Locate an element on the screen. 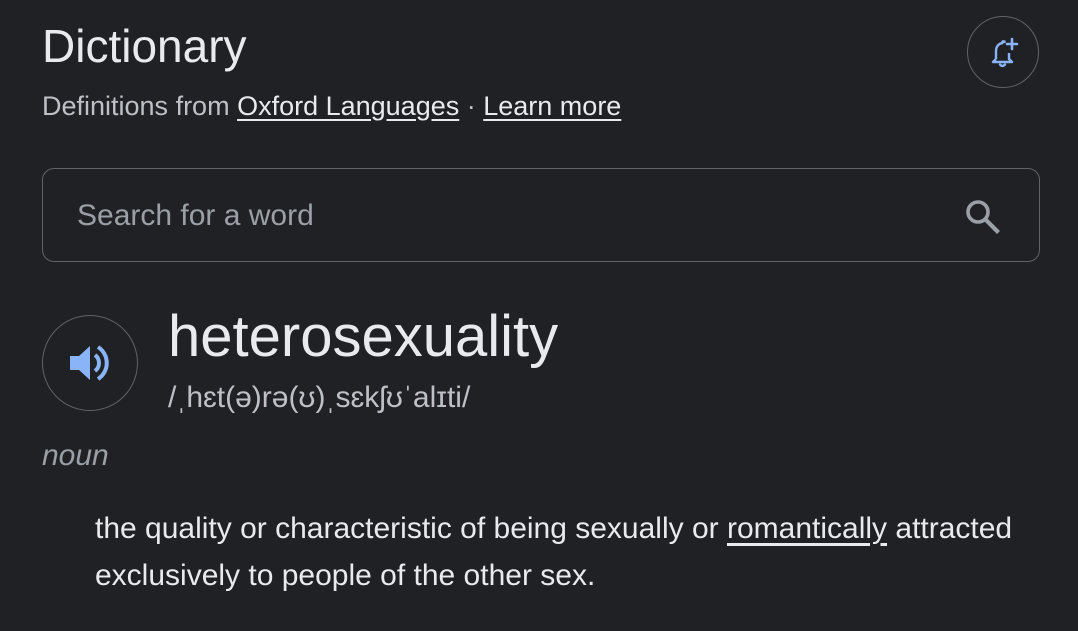 Image resolution: width=1078 pixels, height=631 pixels. pronunciation-audio-button is located at coordinates (90, 363).